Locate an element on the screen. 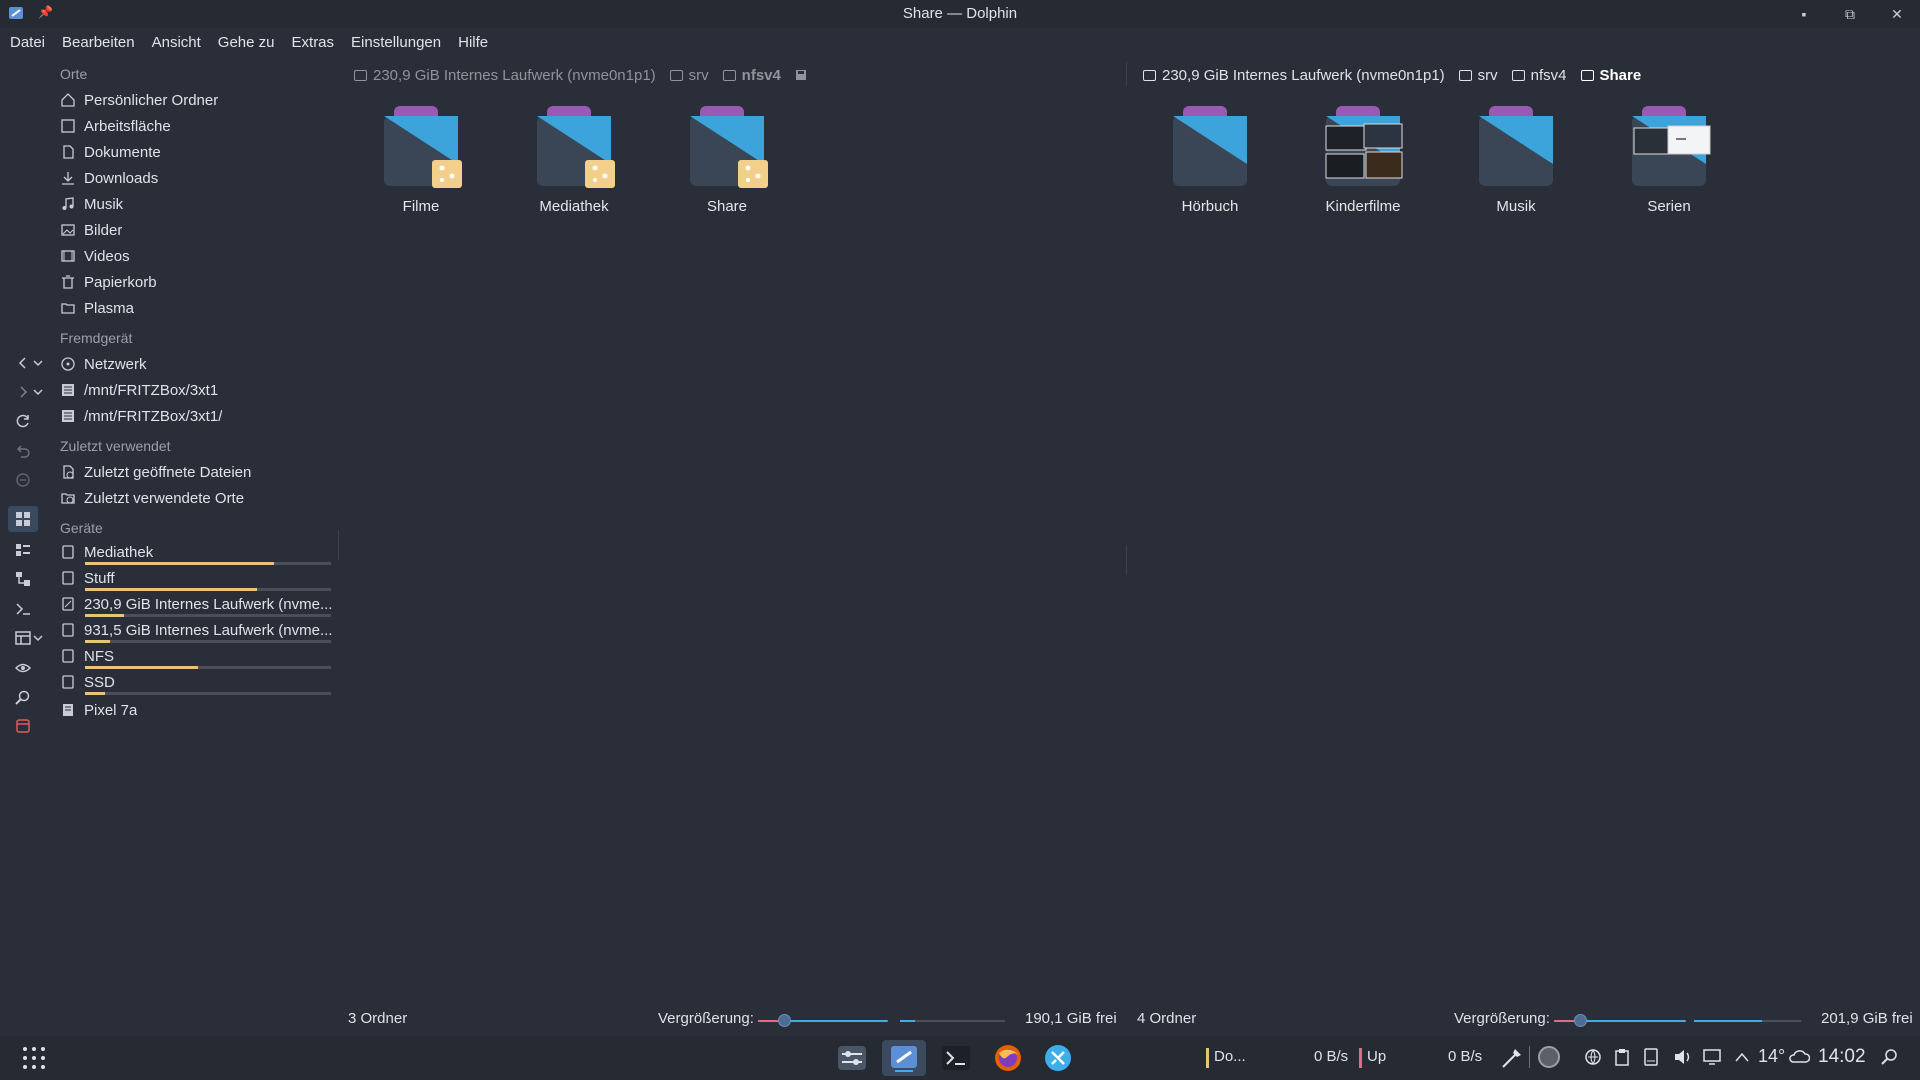  folder-kinderfilme: Kinderfilme is located at coordinates (1363, 159).